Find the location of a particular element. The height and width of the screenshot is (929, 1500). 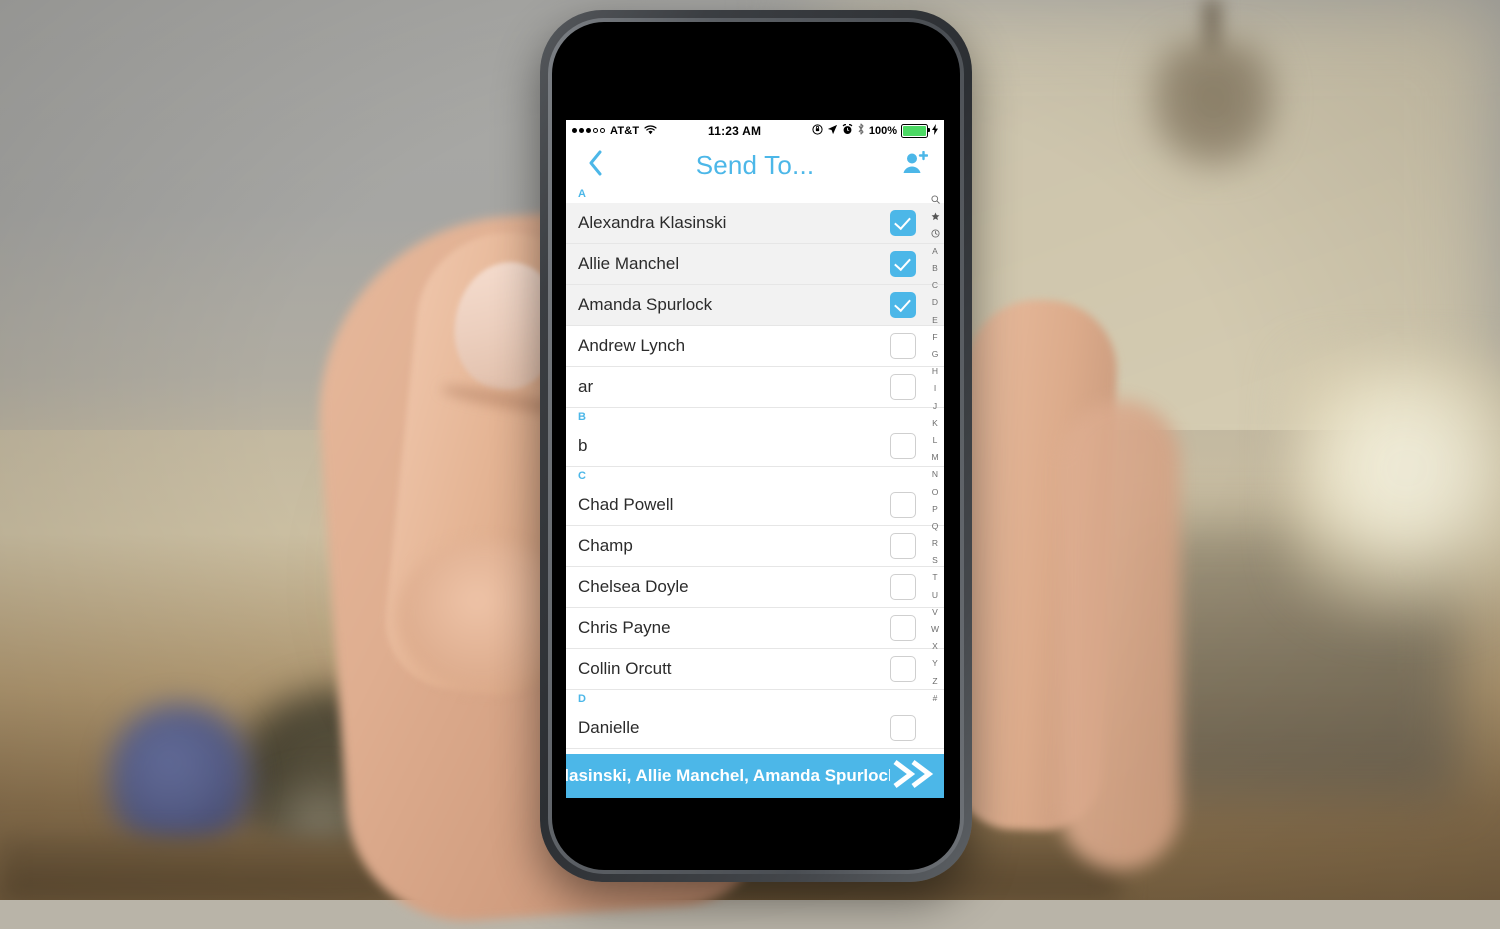

section-header-d: D is located at coordinates (755, 699).